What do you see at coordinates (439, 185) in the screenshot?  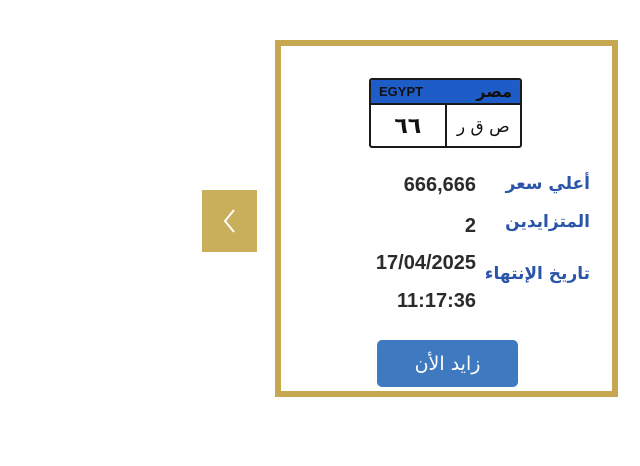 I see `highest-price-value: 666,666` at bounding box center [439, 185].